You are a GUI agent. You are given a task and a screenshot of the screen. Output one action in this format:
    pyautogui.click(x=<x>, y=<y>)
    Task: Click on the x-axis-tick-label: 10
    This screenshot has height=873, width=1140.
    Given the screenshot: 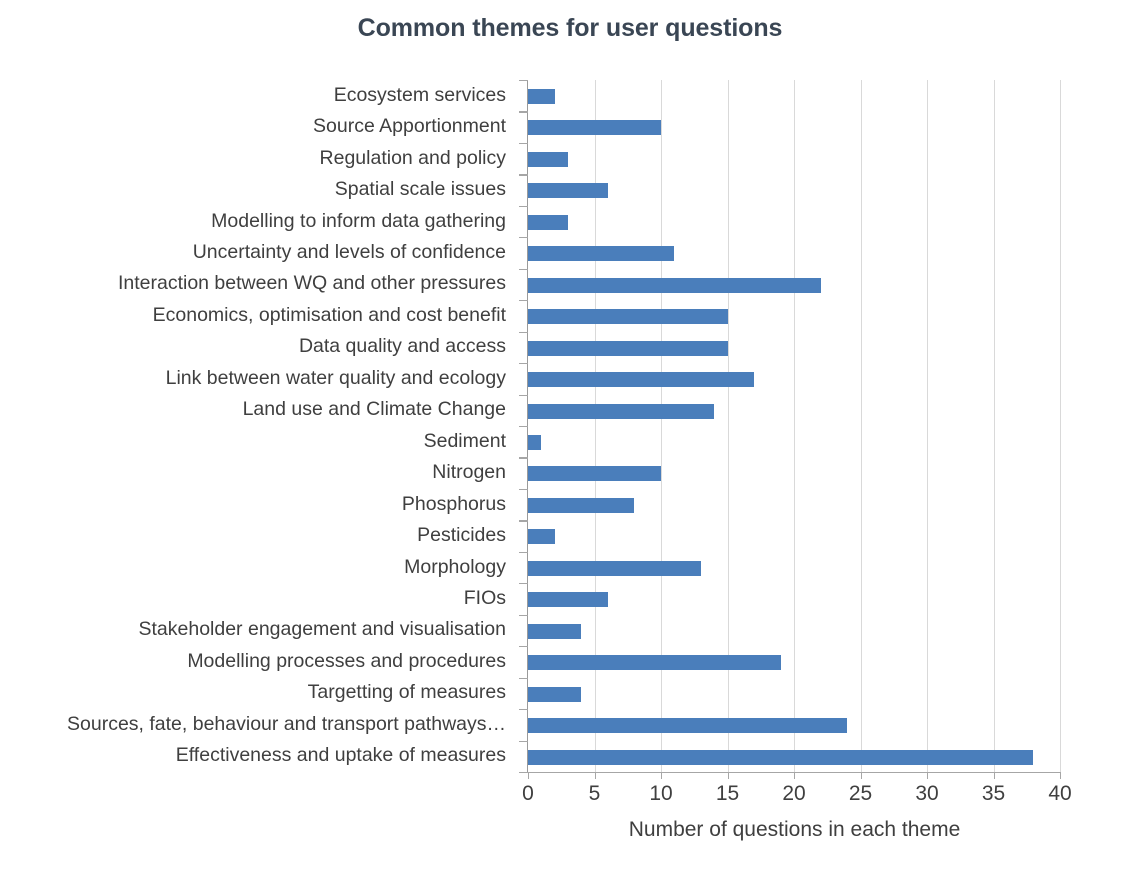 What is the action you would take?
    pyautogui.click(x=661, y=793)
    